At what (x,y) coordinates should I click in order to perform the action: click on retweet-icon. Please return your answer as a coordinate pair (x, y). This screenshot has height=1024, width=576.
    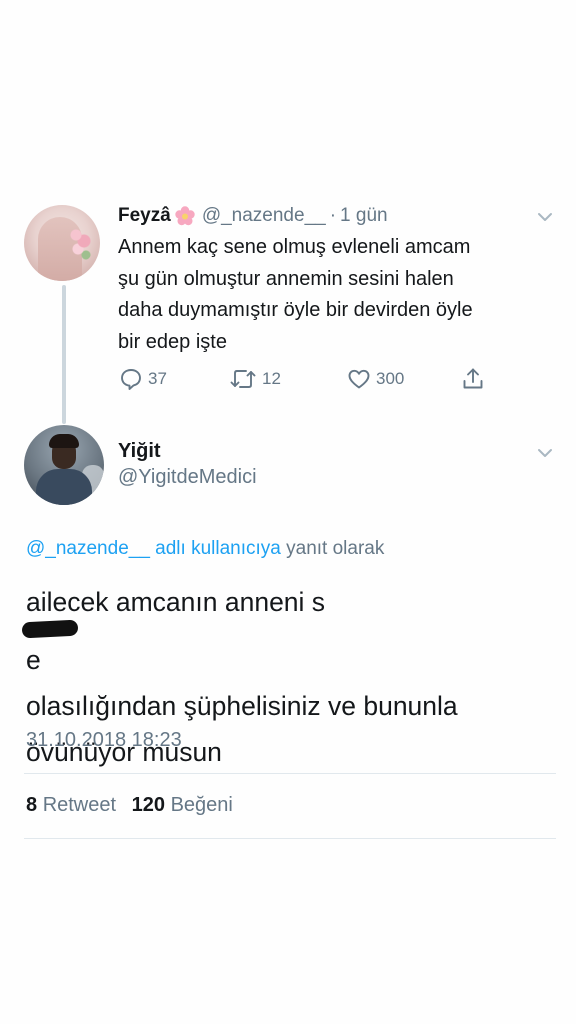
    Looking at the image, I should click on (243, 379).